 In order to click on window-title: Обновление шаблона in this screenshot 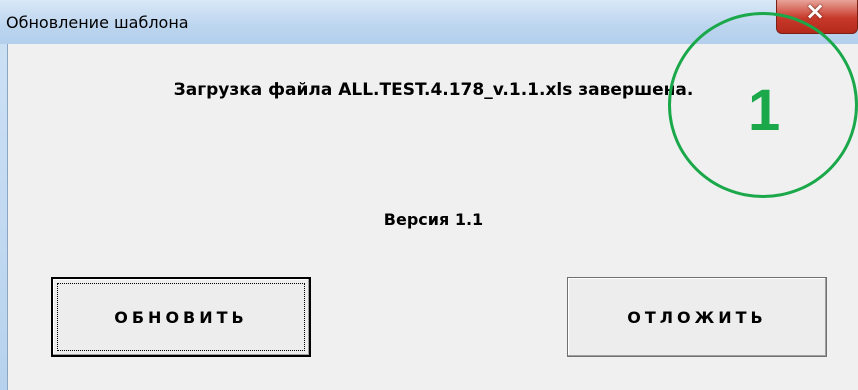, I will do `click(97, 22)`.